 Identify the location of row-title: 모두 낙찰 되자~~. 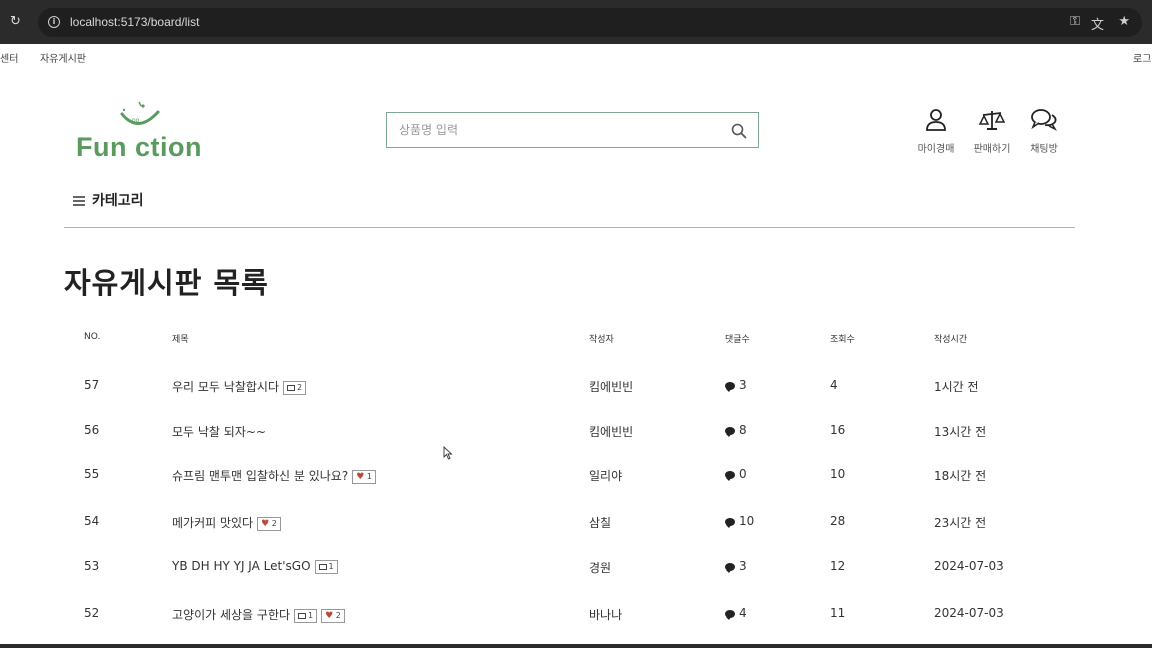
(219, 432).